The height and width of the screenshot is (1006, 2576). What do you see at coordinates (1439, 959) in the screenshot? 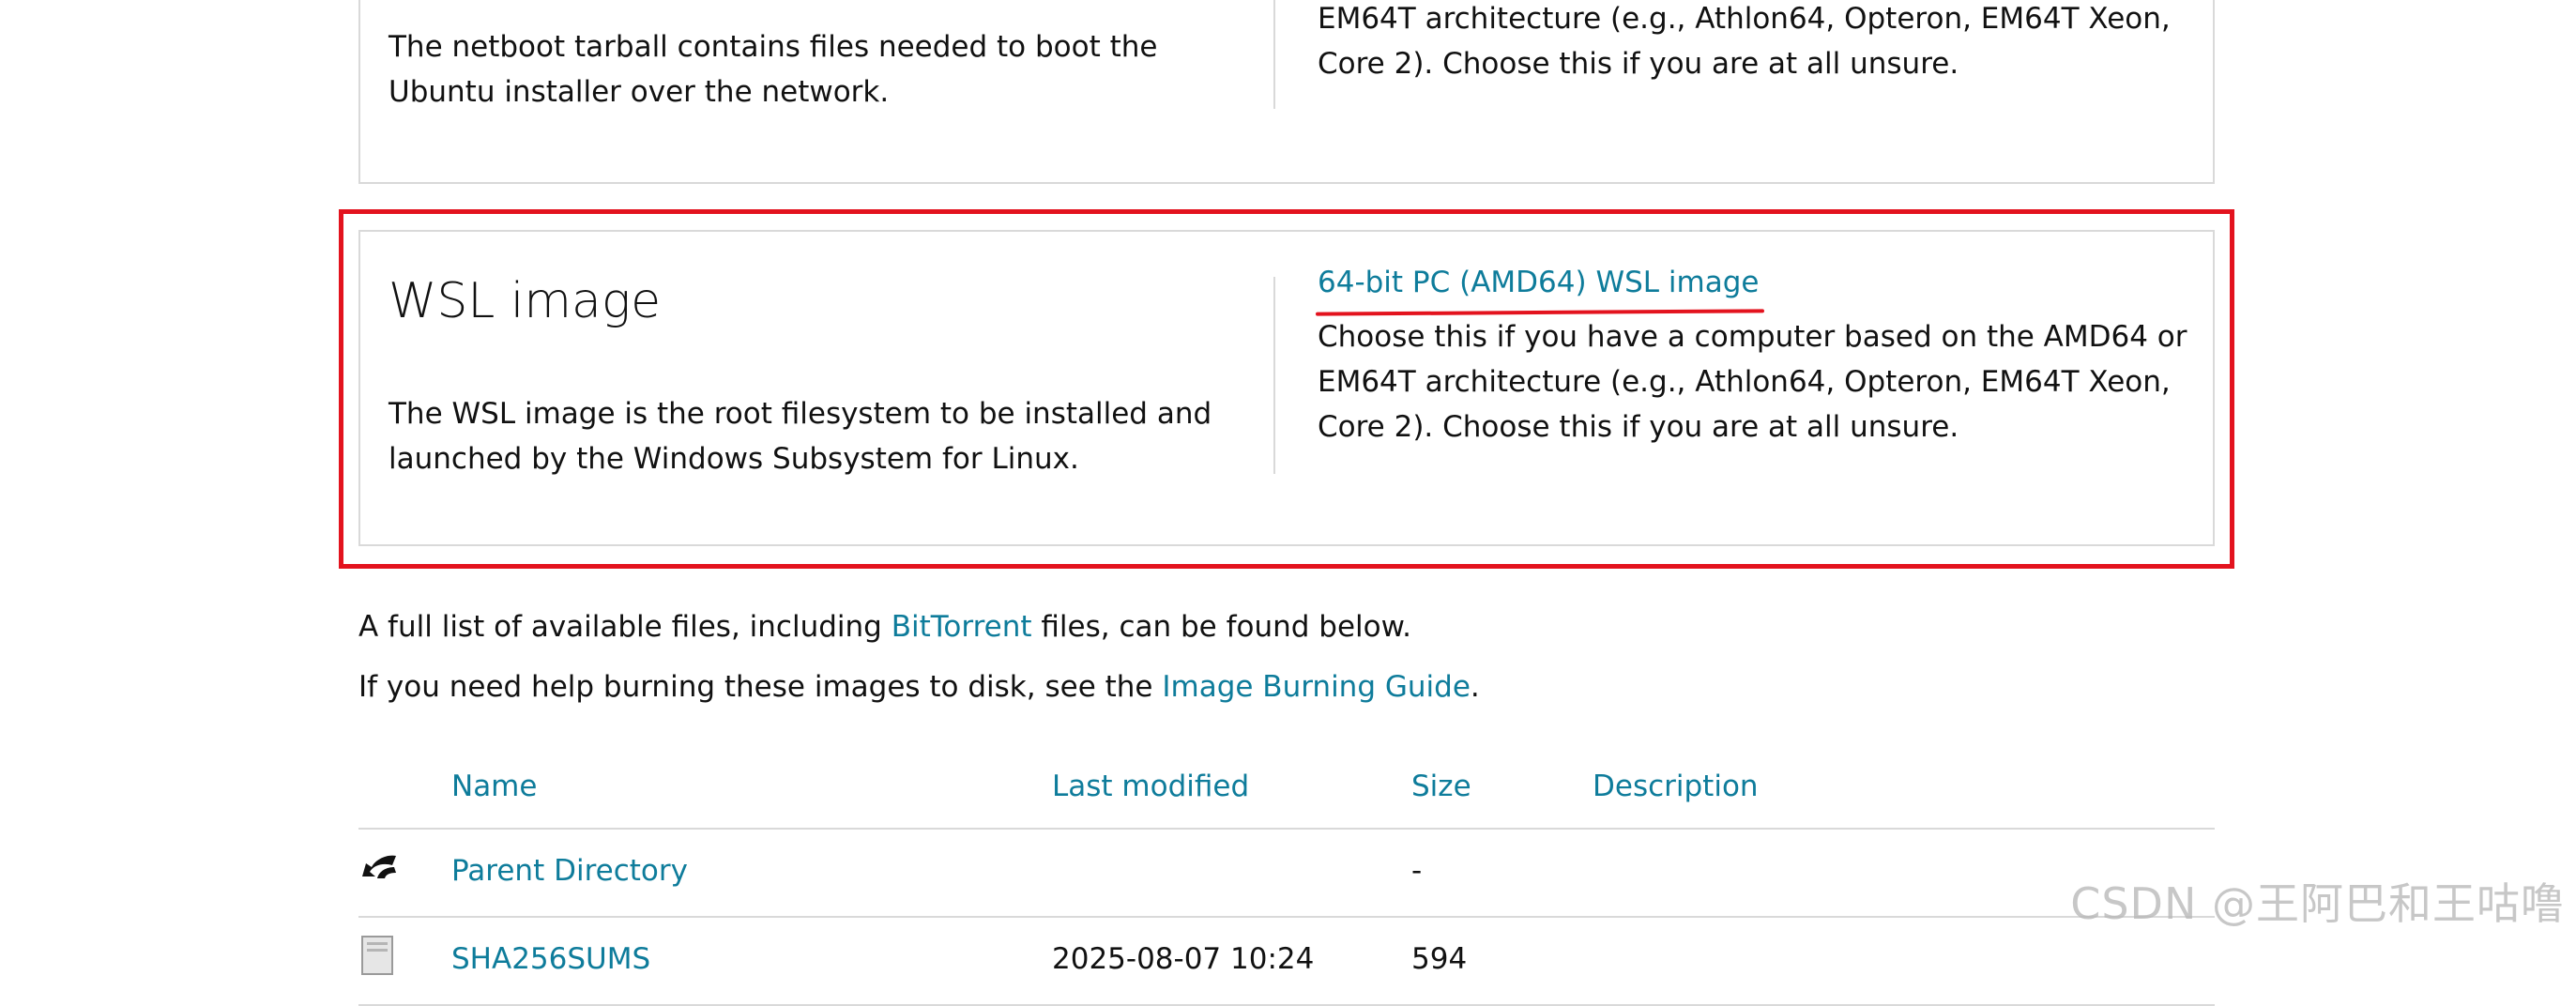
I see `size-cell: 594` at bounding box center [1439, 959].